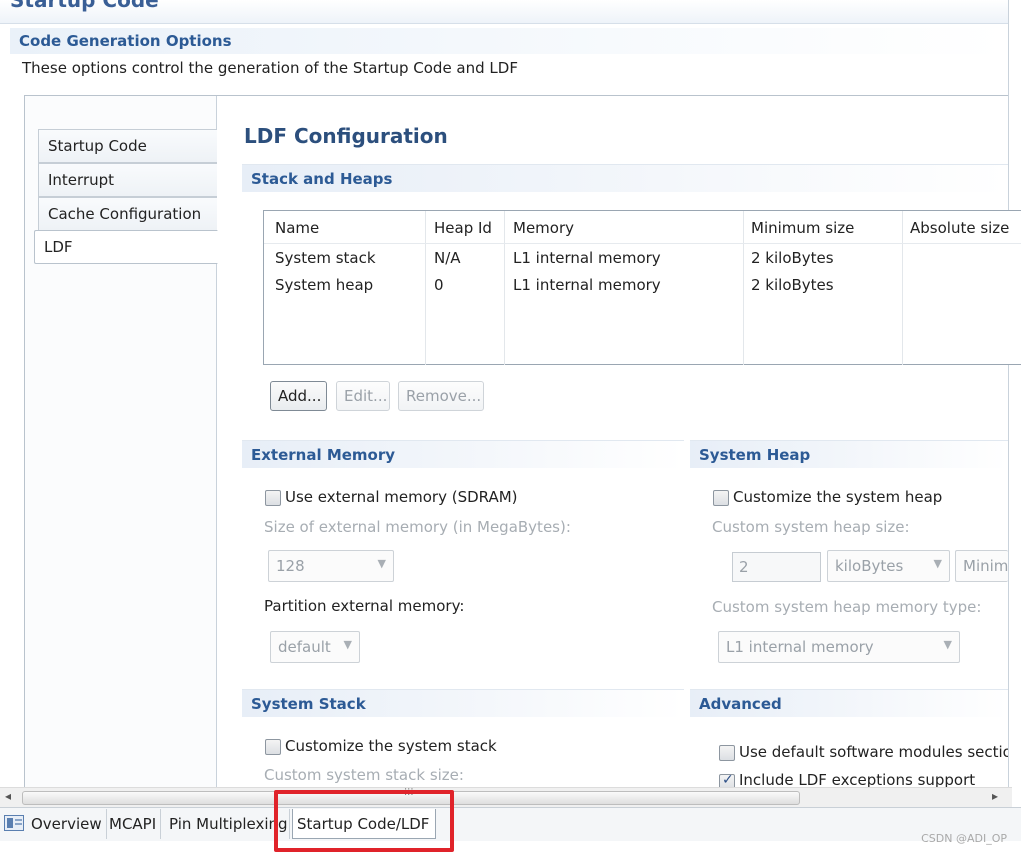 The height and width of the screenshot is (854, 1021). What do you see at coordinates (847, 607) in the screenshot?
I see `system-heap-type-label: Custom system heap memory type:` at bounding box center [847, 607].